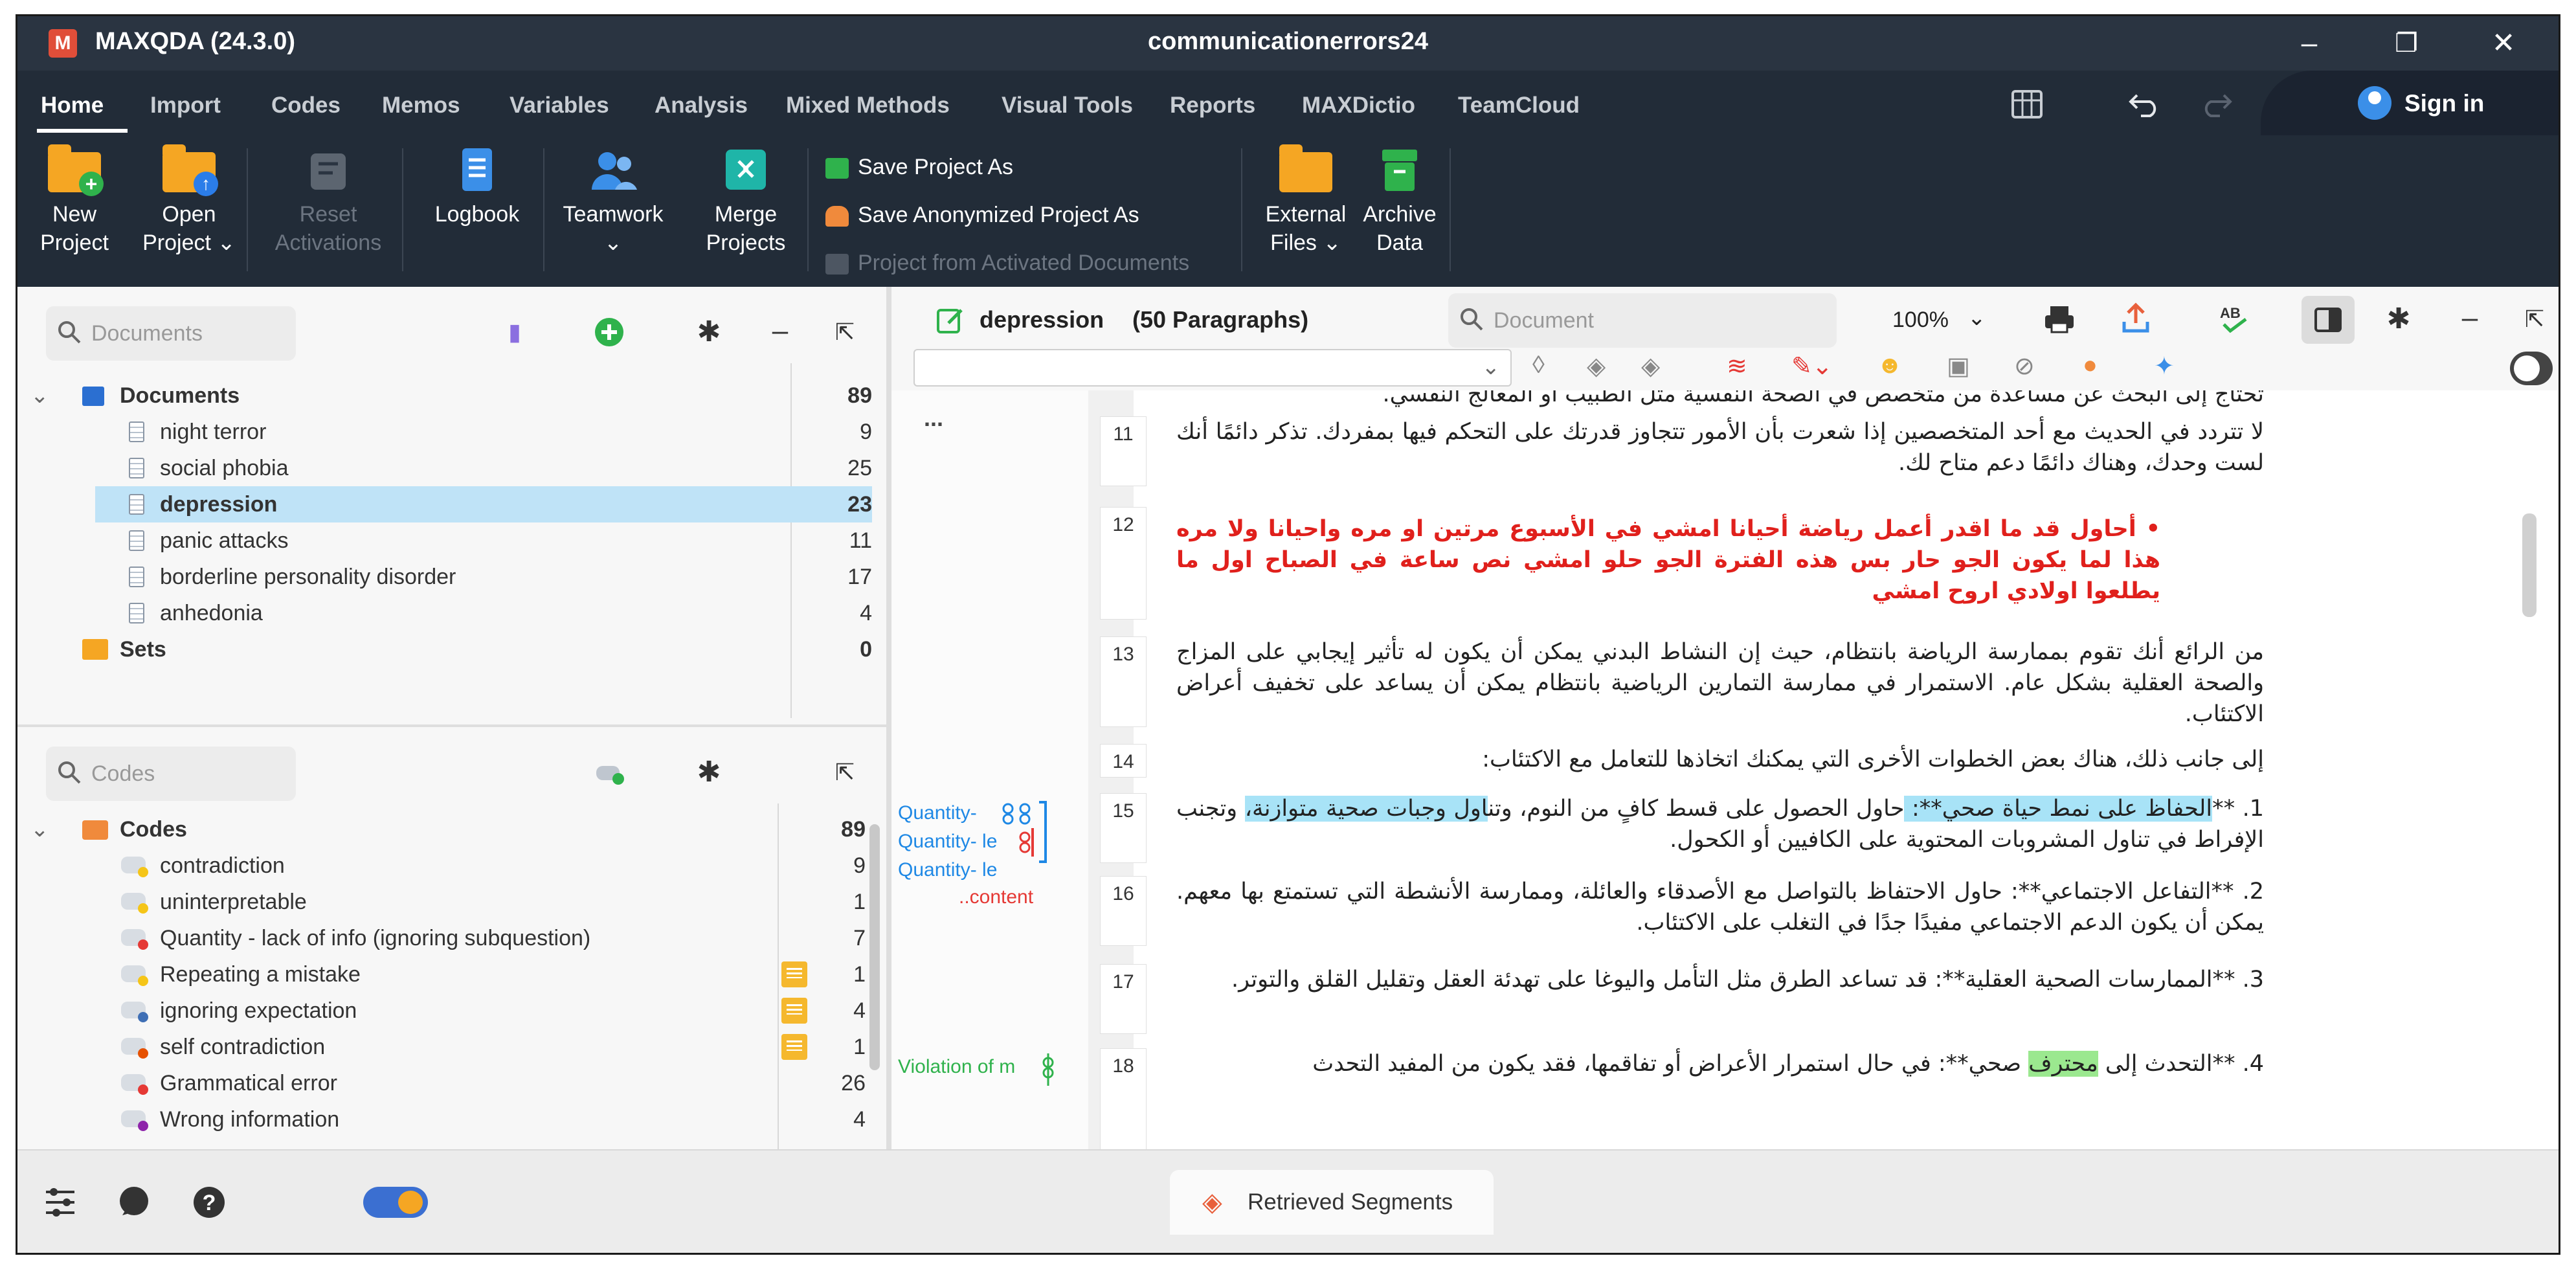  I want to click on document-row: anhedonia 4, so click(451, 613).